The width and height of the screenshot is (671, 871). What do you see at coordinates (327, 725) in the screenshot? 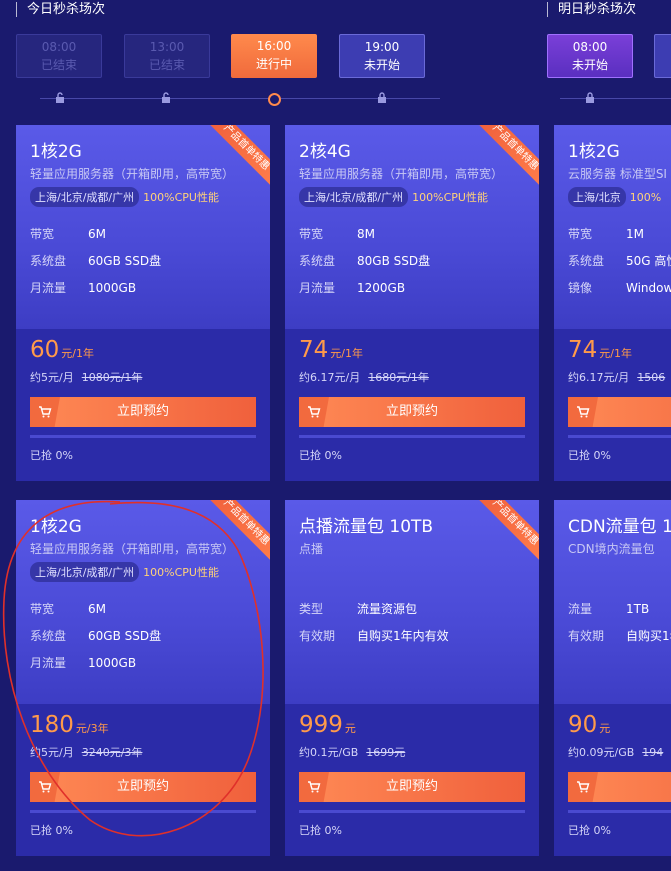
I see `price: 999 元` at bounding box center [327, 725].